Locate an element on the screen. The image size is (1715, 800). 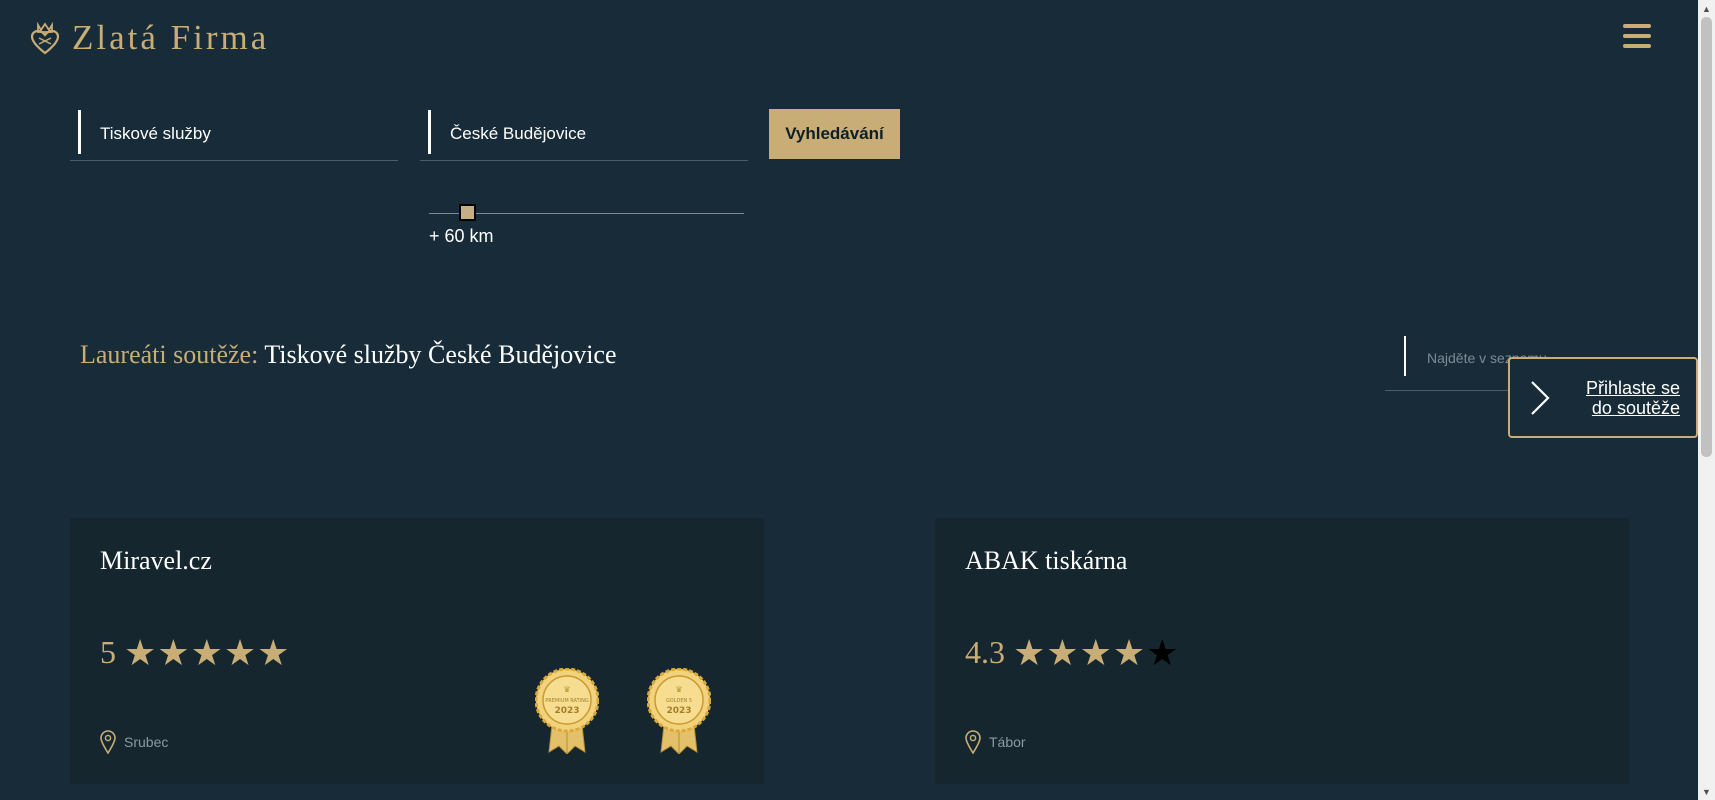
scroll-up-icon: ▲ is located at coordinates (1706, 8).